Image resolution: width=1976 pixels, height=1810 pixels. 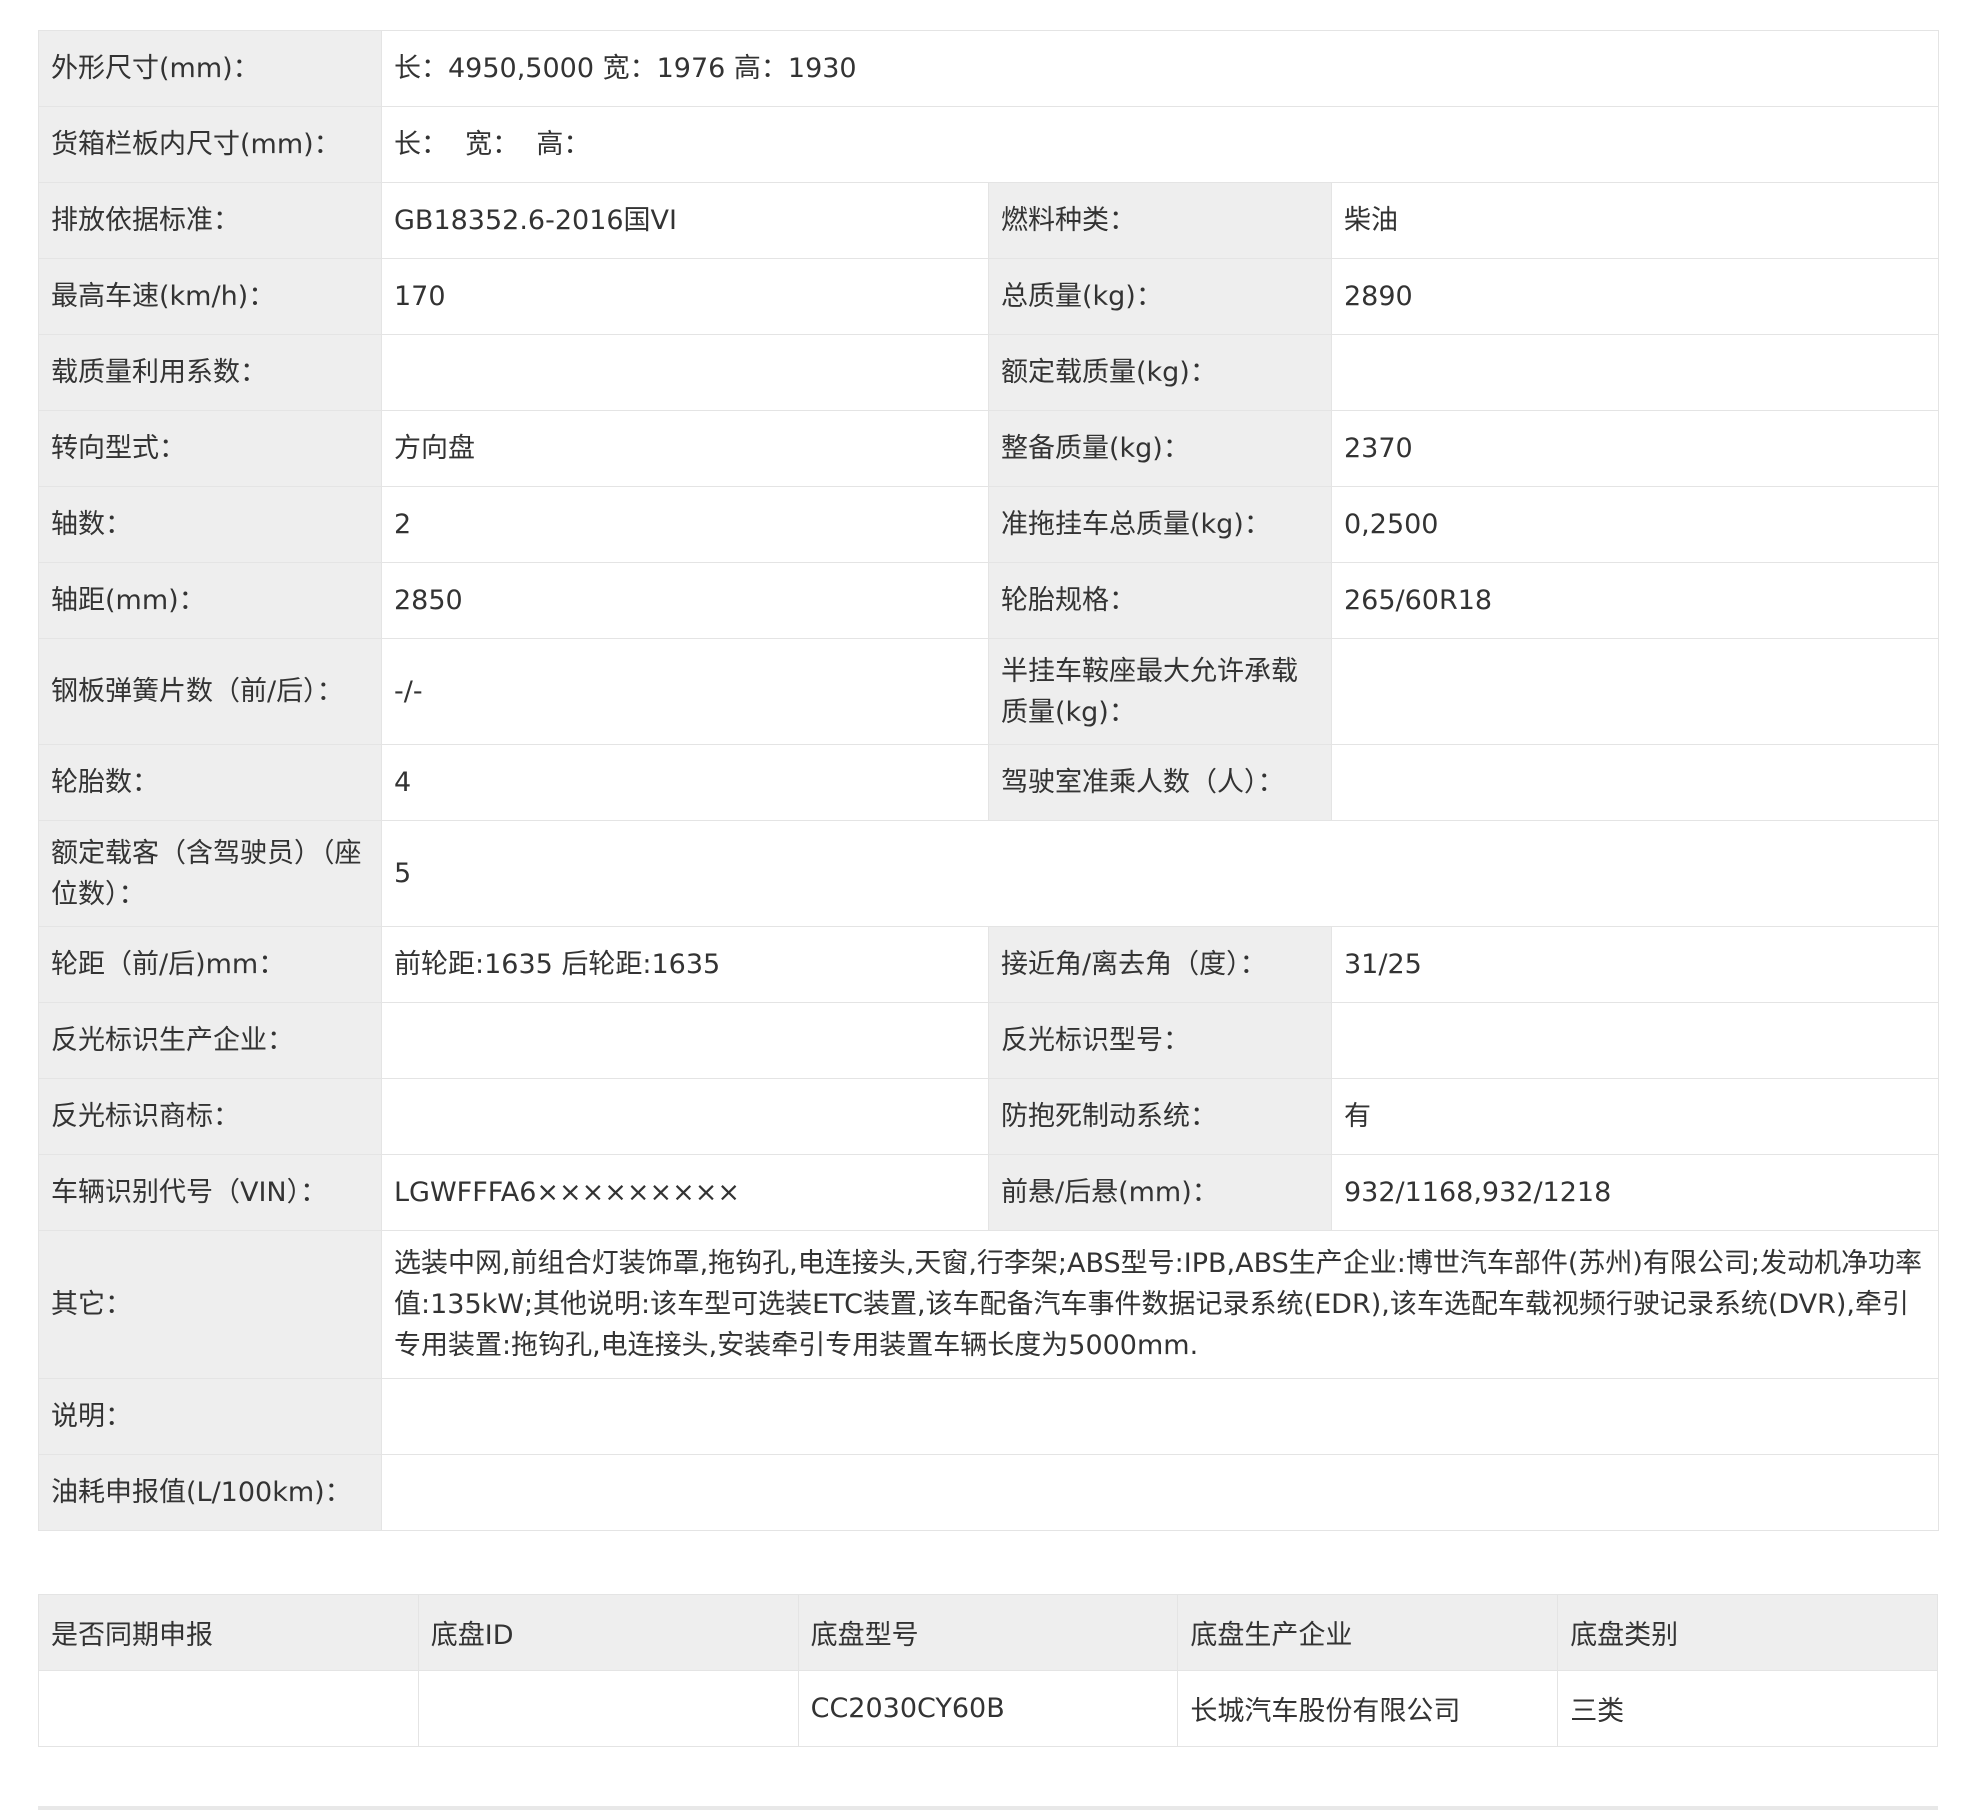 What do you see at coordinates (685, 600) in the screenshot?
I see `wheelbase-value: 2850` at bounding box center [685, 600].